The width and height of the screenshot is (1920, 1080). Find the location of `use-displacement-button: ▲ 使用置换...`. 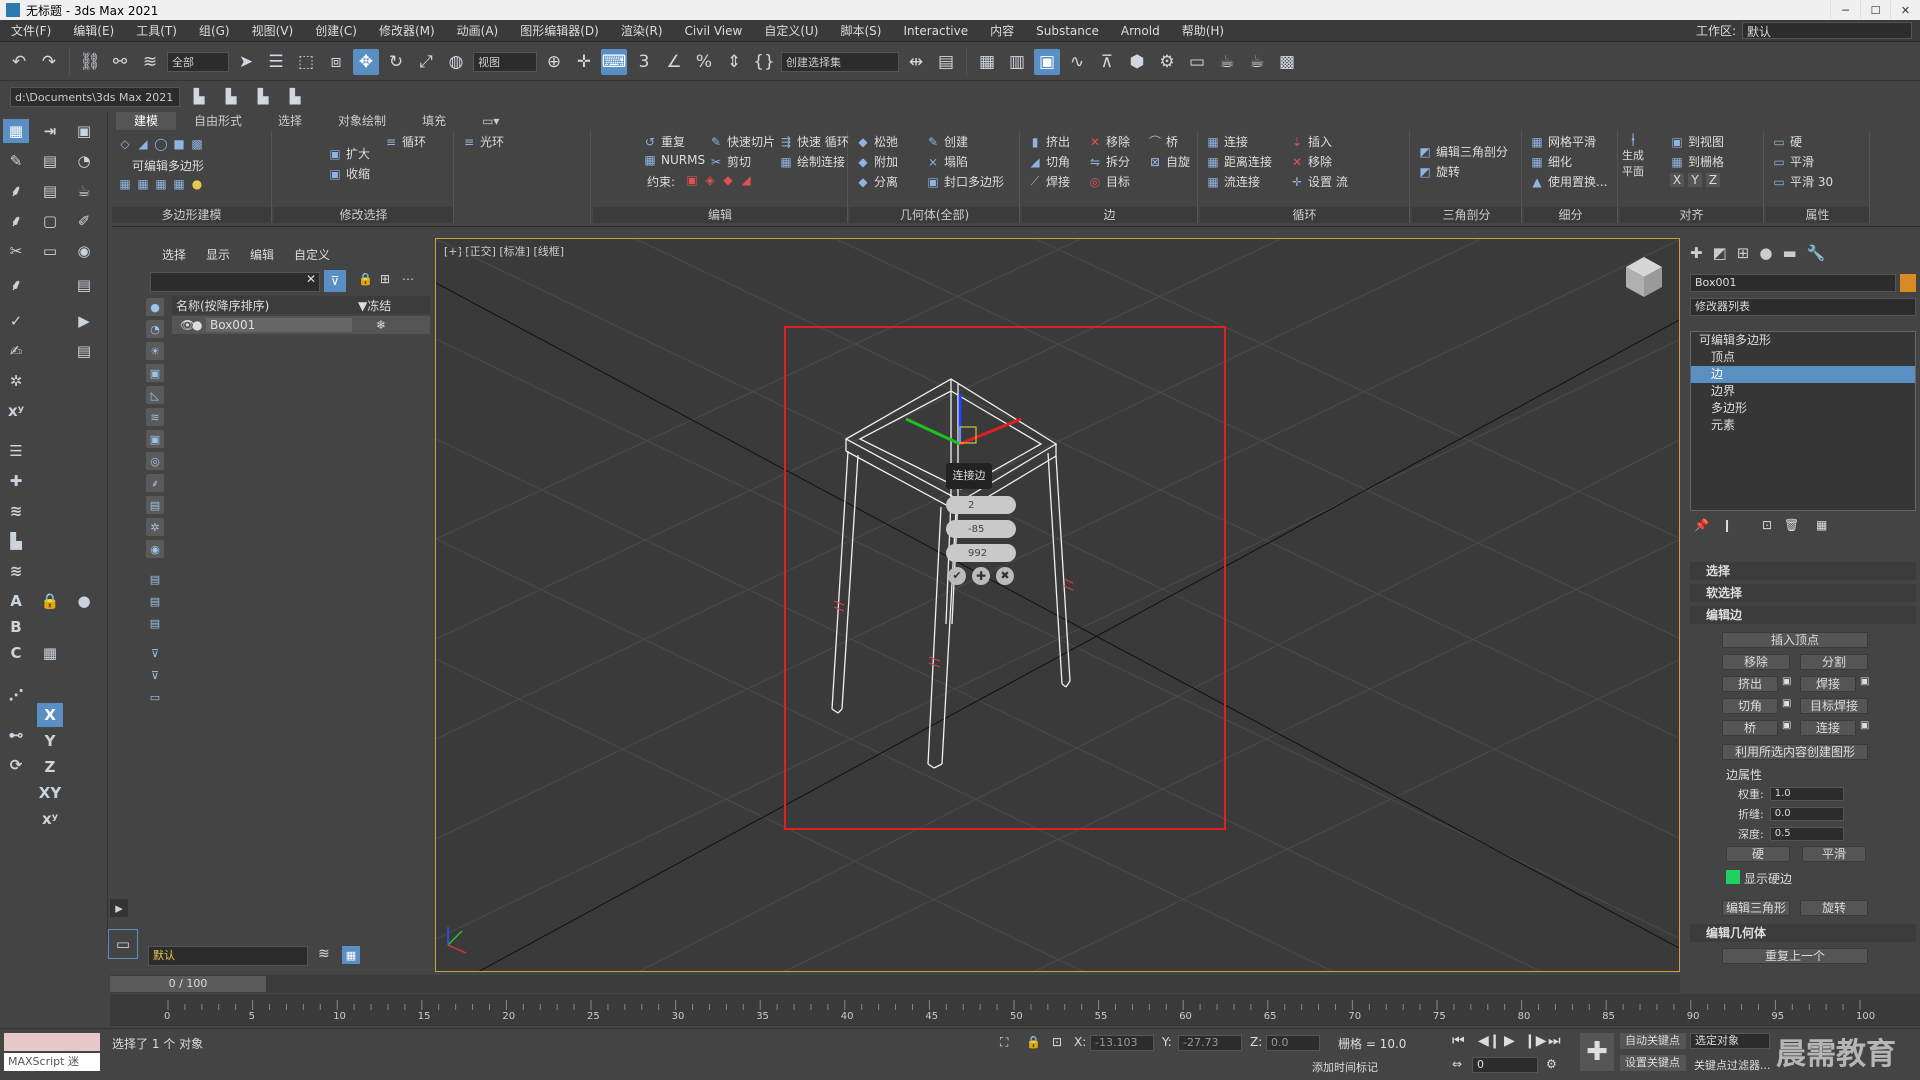

use-displacement-button: ▲ 使用置换... is located at coordinates (1568, 181).